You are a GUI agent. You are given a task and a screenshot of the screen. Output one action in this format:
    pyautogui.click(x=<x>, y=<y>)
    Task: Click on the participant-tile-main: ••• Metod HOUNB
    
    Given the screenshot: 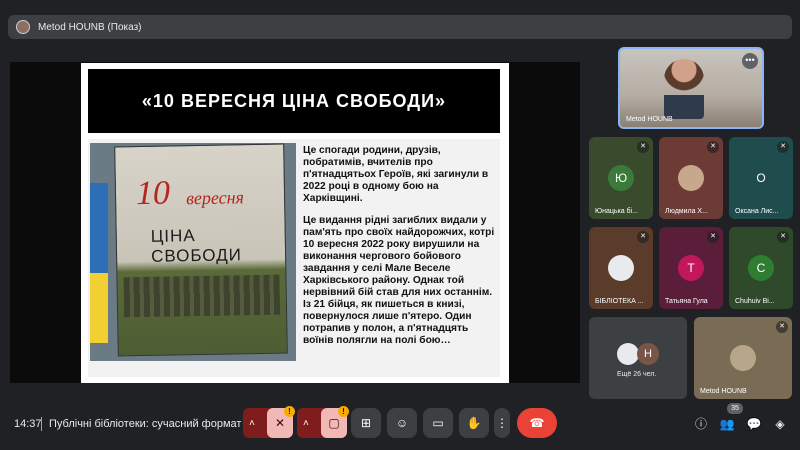 What is the action you would take?
    pyautogui.click(x=691, y=88)
    